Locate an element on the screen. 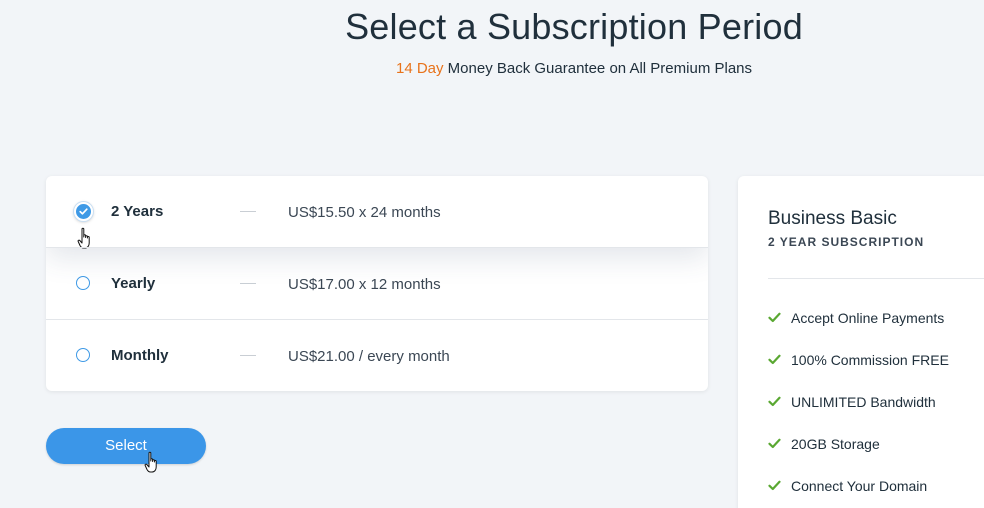 Image resolution: width=984 pixels, height=508 pixels. period-option-yearly: Yearly US$17.00 x 12 months is located at coordinates (377, 284).